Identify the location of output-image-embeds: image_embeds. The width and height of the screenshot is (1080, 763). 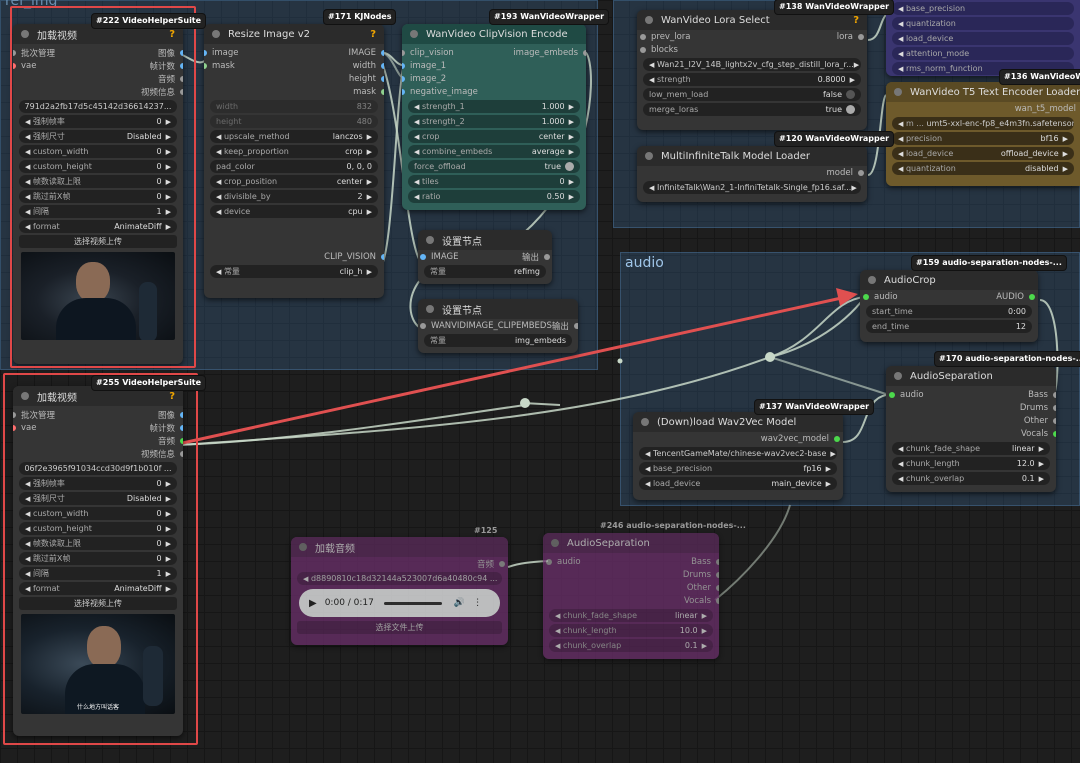
(545, 53).